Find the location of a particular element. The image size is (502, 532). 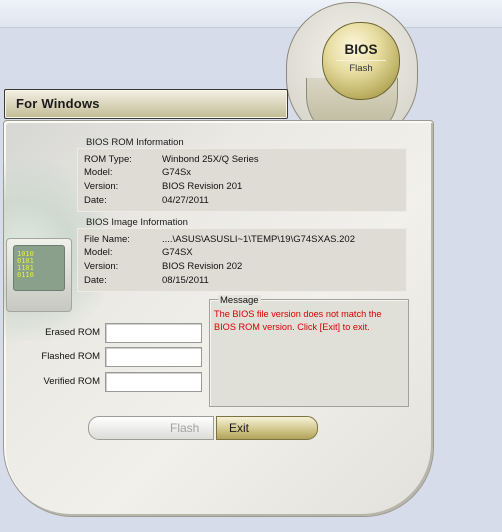

rom-date-label: Date: is located at coordinates (95, 200).